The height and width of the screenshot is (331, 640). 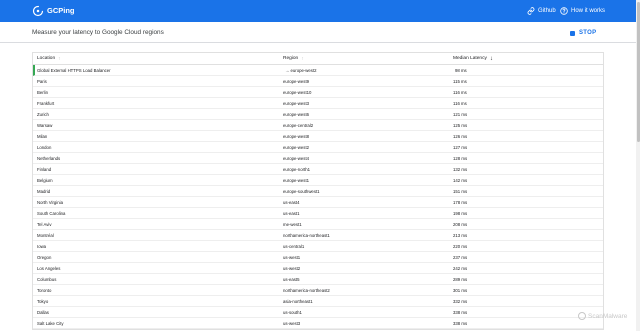 I want to click on sort-down-arrow-icon: ↓, so click(x=491, y=59).